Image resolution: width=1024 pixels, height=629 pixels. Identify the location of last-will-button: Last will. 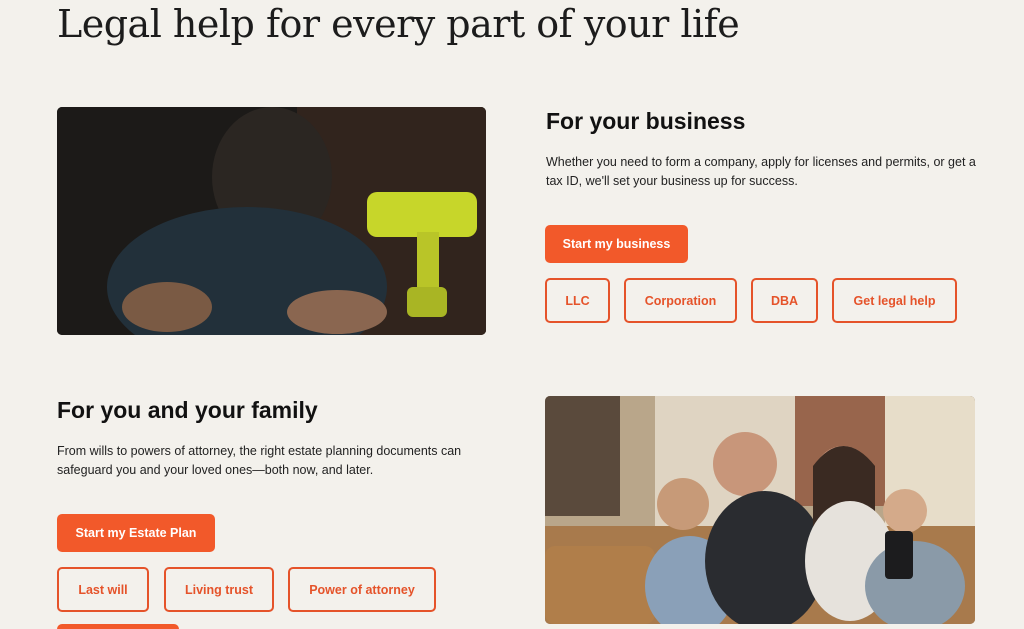
(103, 589).